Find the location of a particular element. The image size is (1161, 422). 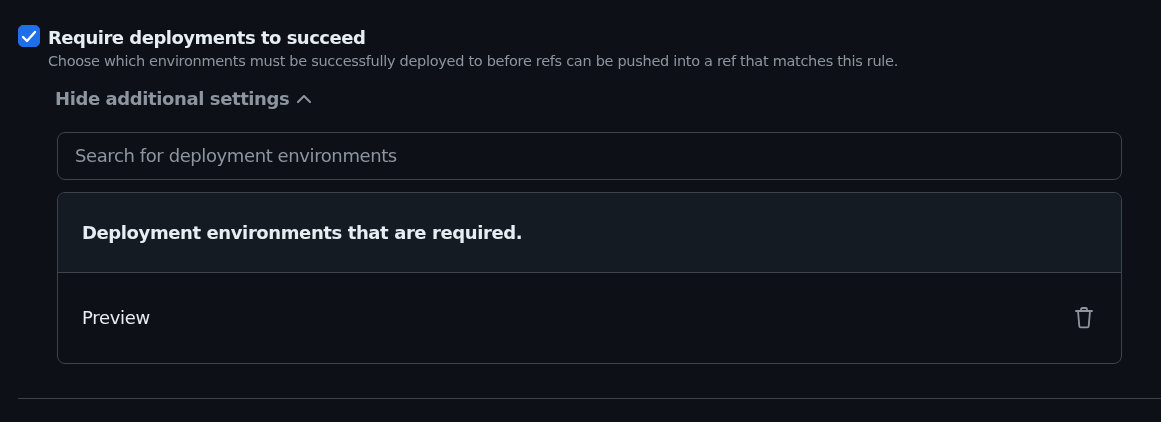

chevron-icon is located at coordinates (304, 98).